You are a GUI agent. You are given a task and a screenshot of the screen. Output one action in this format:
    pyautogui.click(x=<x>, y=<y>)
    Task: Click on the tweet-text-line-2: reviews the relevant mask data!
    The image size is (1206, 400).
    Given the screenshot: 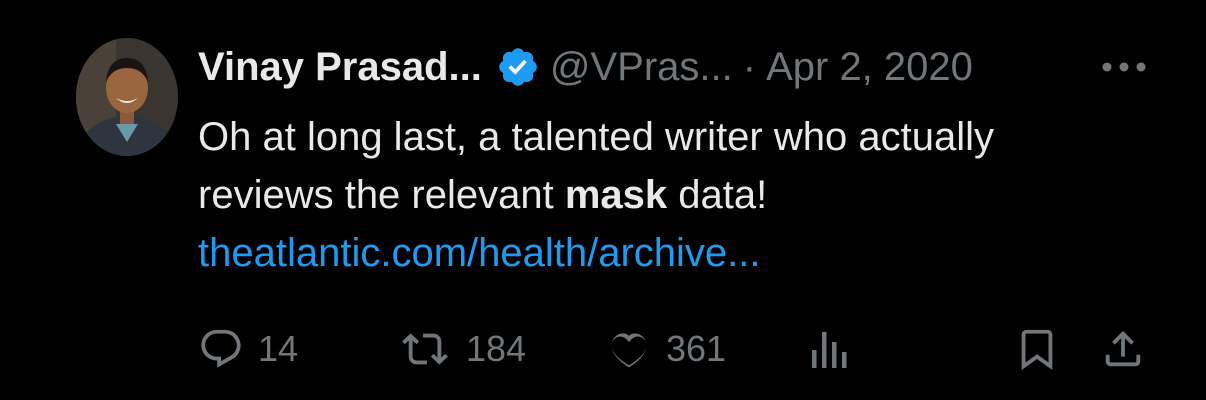 What is the action you would take?
    pyautogui.click(x=688, y=195)
    